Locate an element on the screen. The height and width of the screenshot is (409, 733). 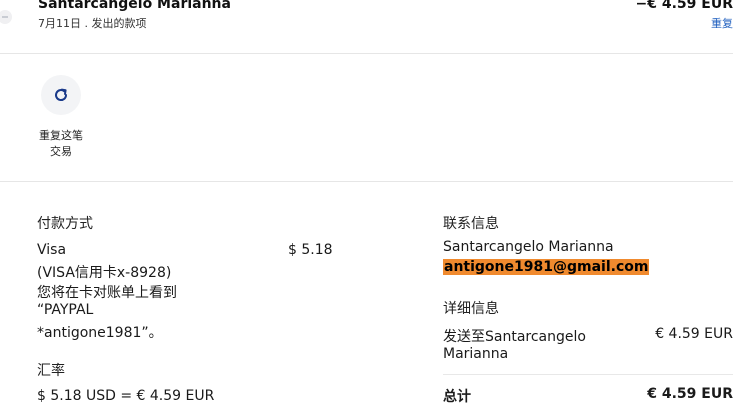
total-amount: € 4.59 EUR is located at coordinates (690, 394).